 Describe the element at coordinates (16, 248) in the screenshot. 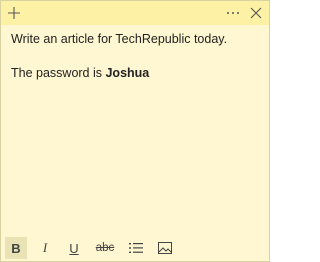

I see `bold-button: B` at that location.